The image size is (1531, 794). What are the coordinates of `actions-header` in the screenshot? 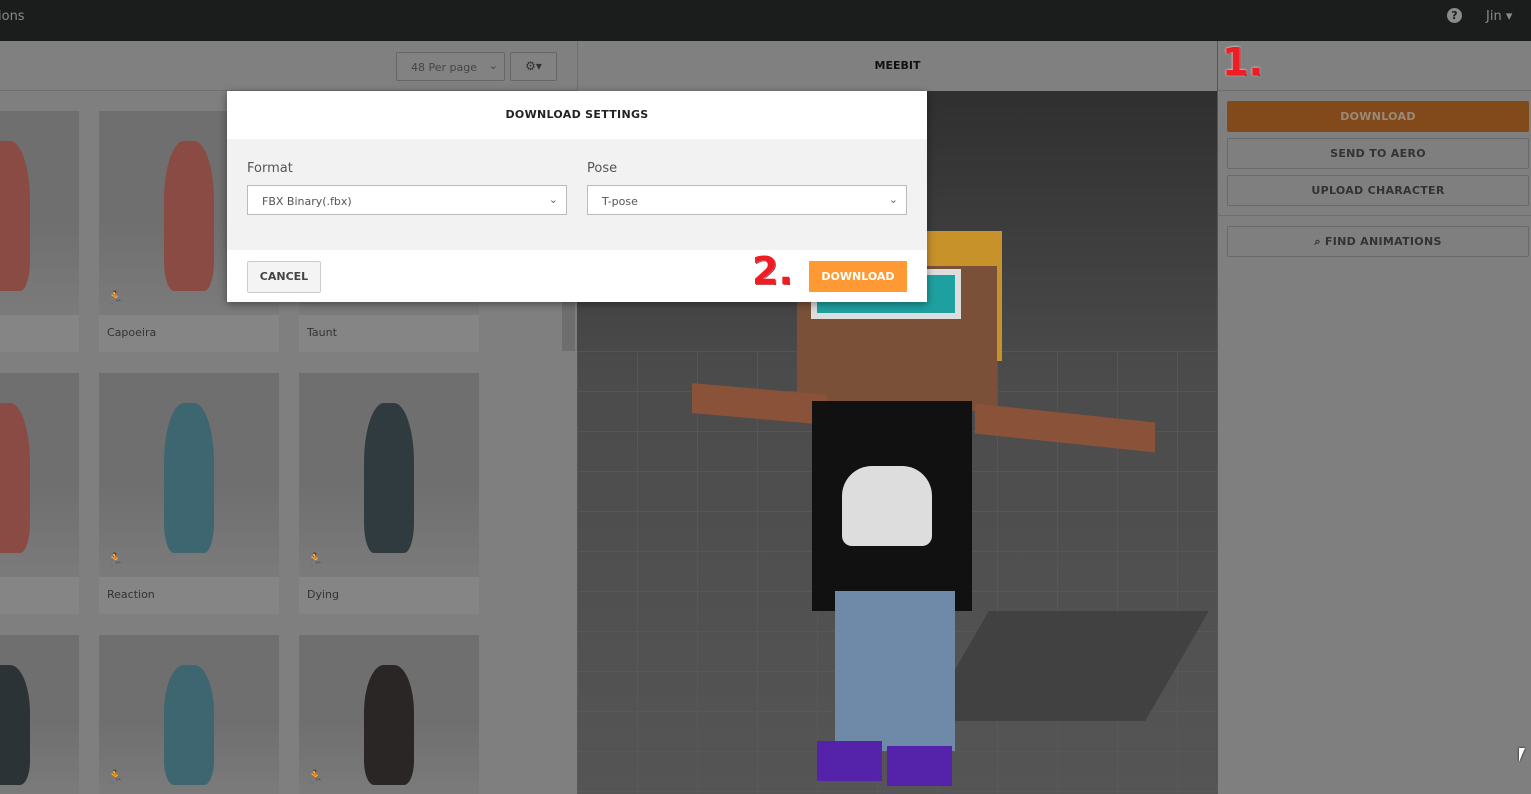 It's located at (1374, 66).